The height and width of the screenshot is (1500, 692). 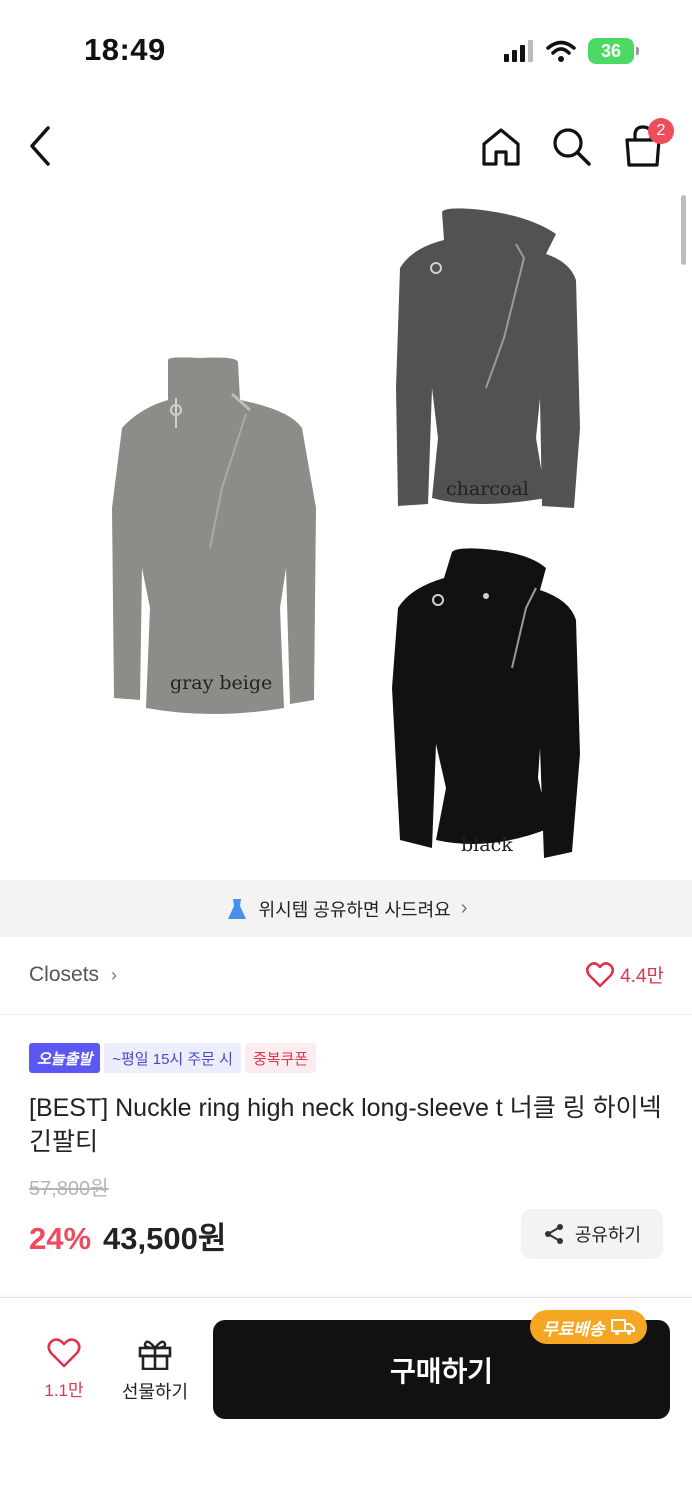 I want to click on product-badges: 오늘출발 ~평일 15시 주문 시 중복쿠폰, so click(x=173, y=1058).